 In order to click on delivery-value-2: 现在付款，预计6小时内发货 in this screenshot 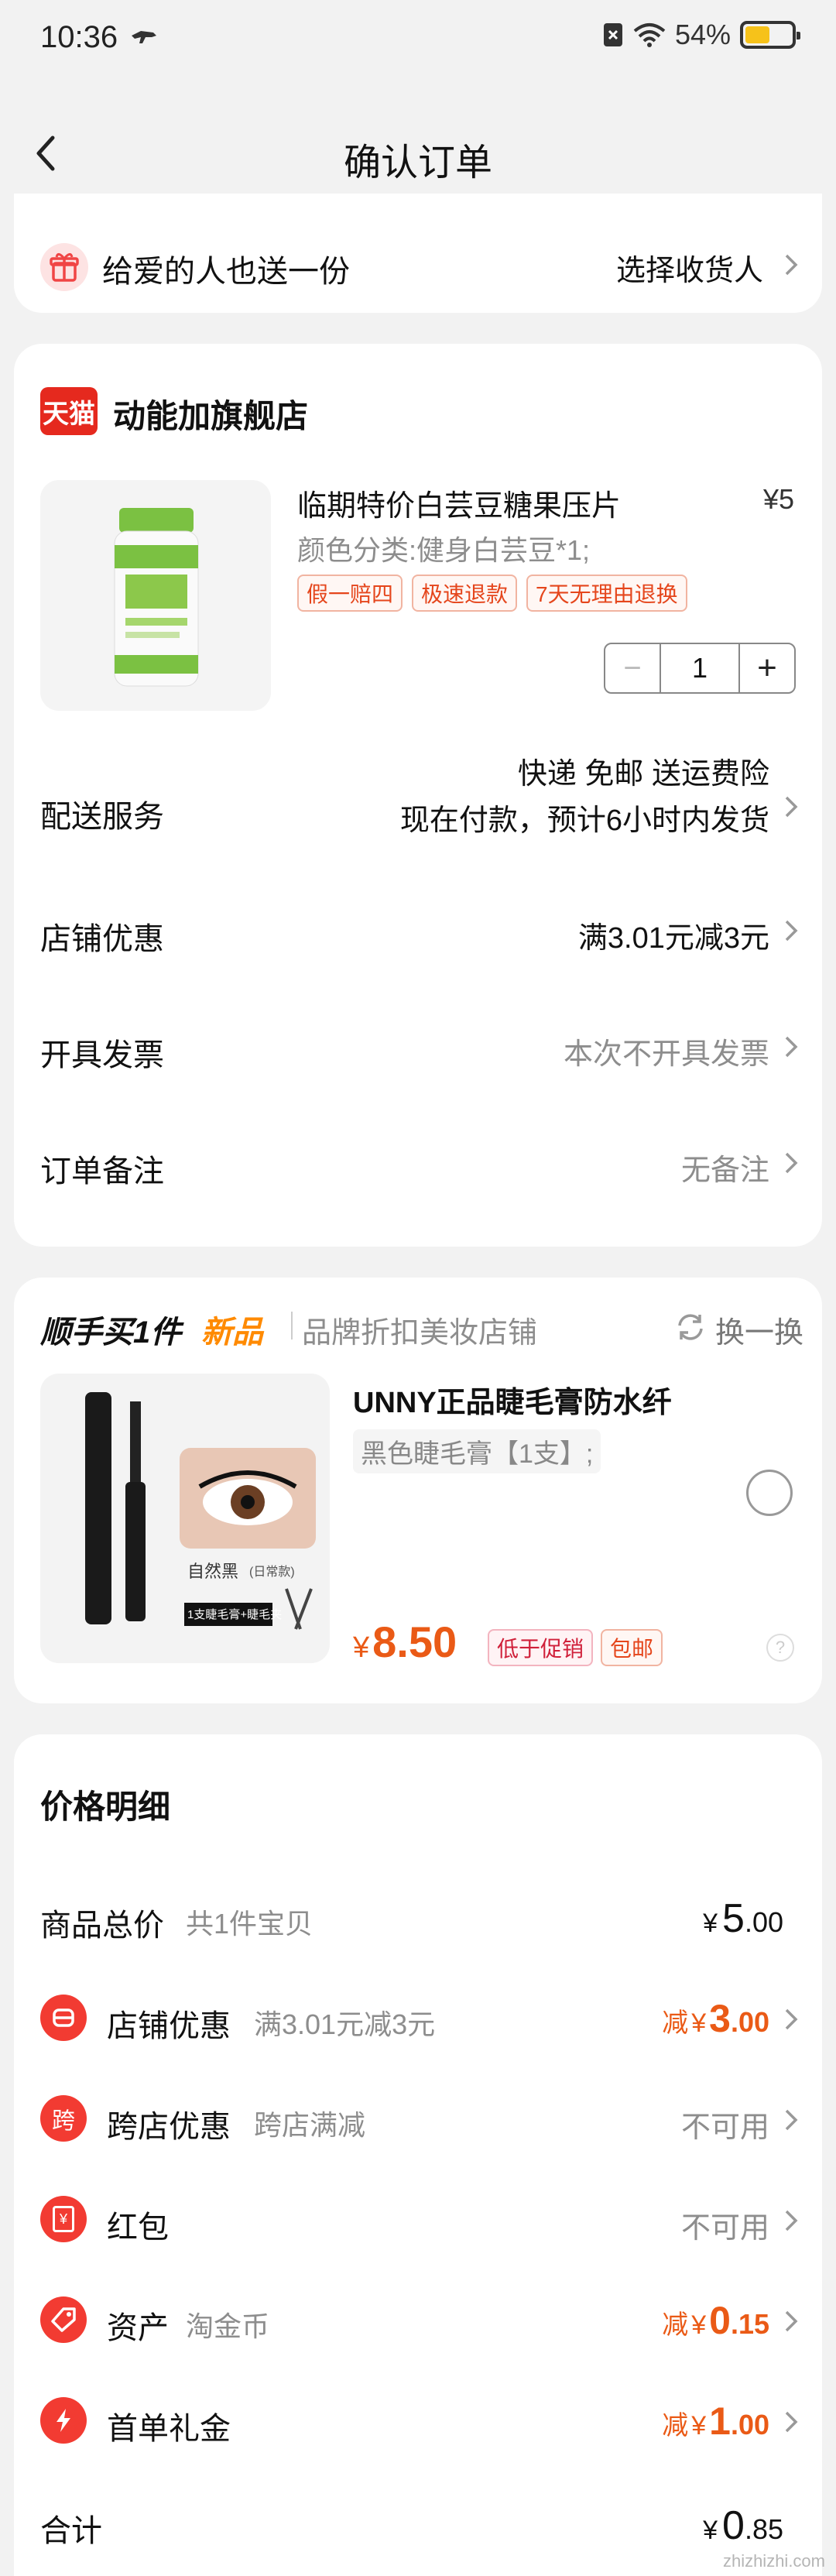, I will do `click(584, 820)`.